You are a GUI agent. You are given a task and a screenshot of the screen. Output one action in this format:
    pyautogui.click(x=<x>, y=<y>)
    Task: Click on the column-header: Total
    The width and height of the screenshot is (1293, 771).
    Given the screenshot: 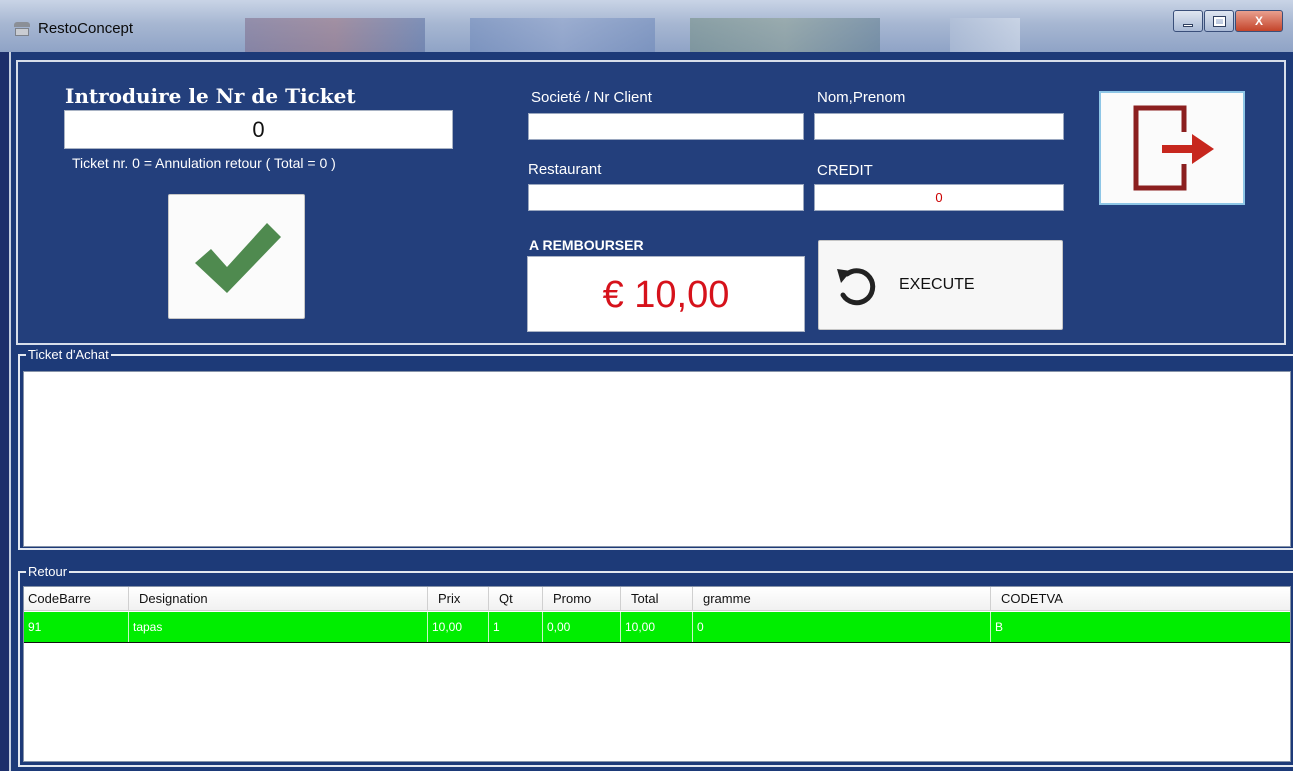 What is the action you would take?
    pyautogui.click(x=657, y=598)
    